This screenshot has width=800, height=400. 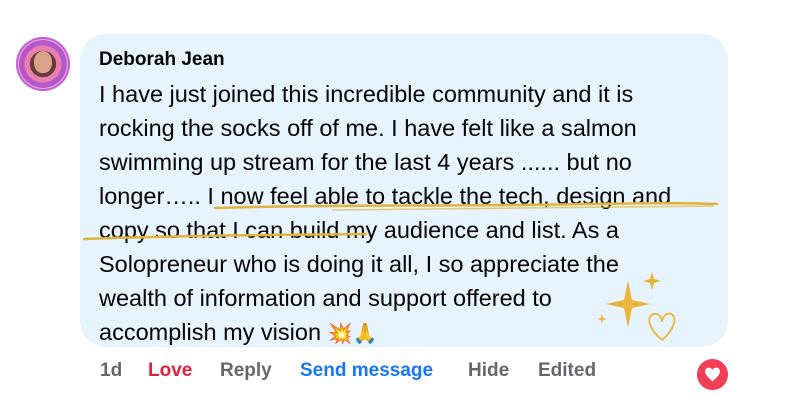 What do you see at coordinates (366, 371) in the screenshot?
I see `send-message-button: Send message` at bounding box center [366, 371].